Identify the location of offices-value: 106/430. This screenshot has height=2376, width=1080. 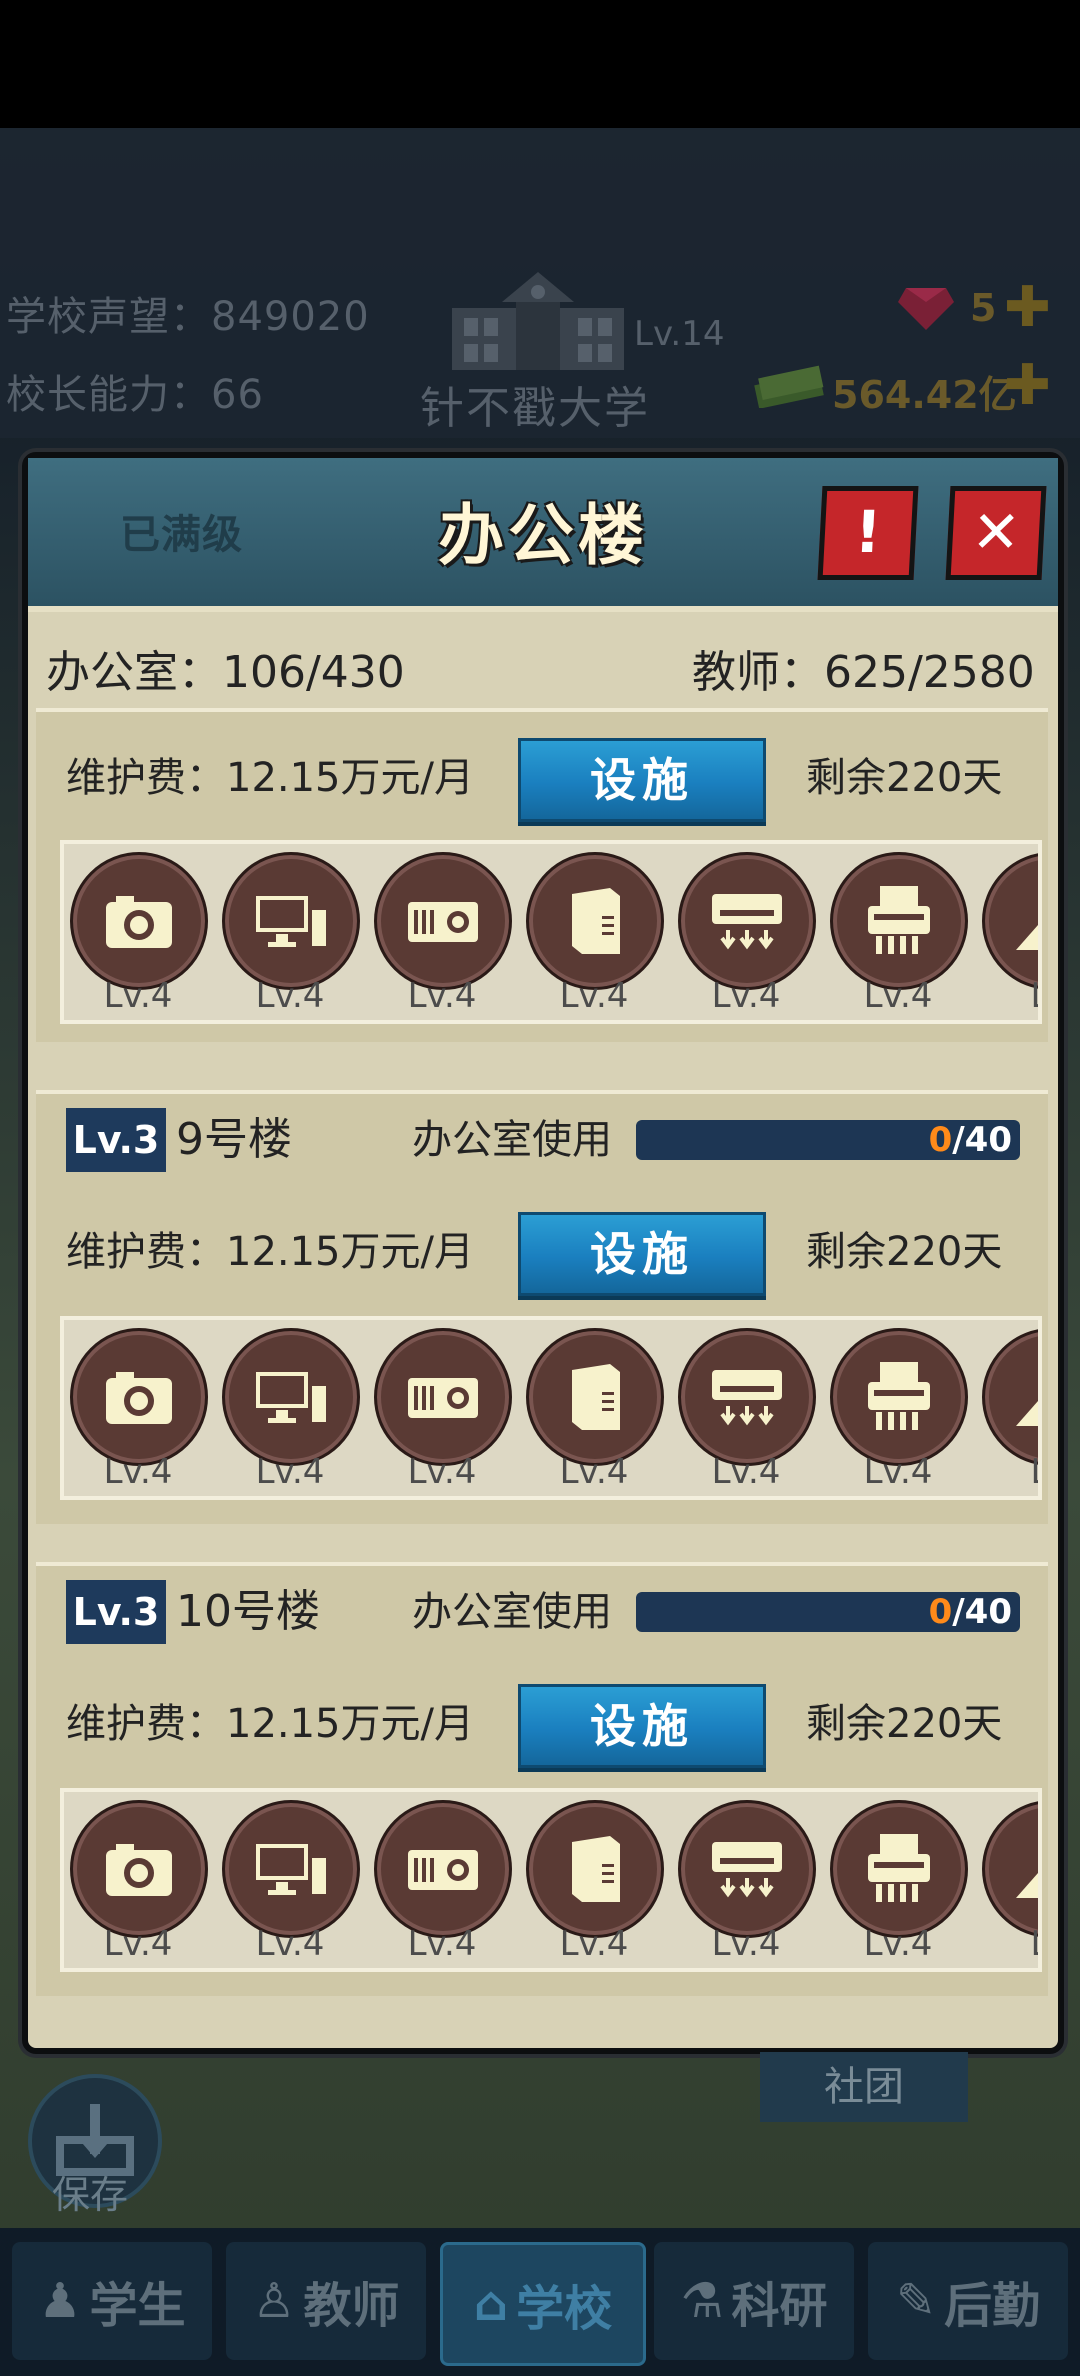
(313, 672).